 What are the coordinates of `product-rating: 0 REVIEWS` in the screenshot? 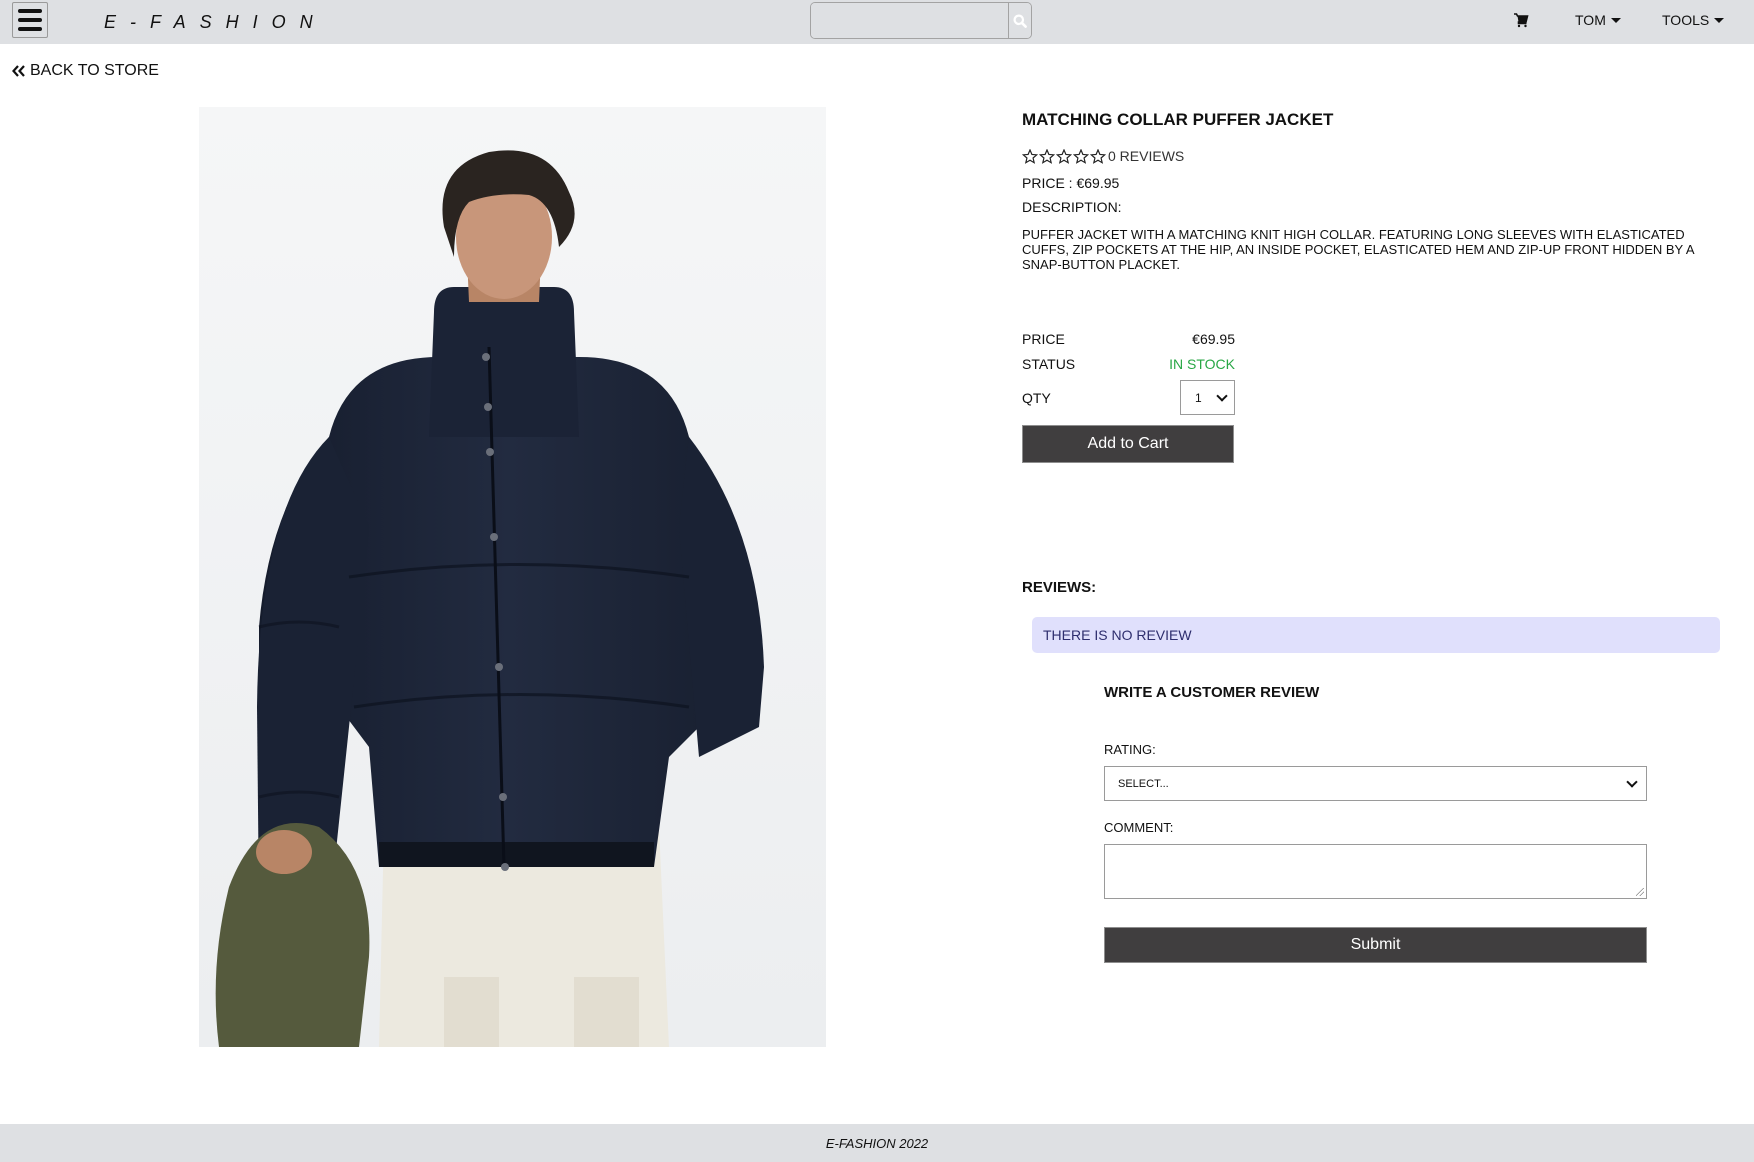 It's located at (1103, 156).